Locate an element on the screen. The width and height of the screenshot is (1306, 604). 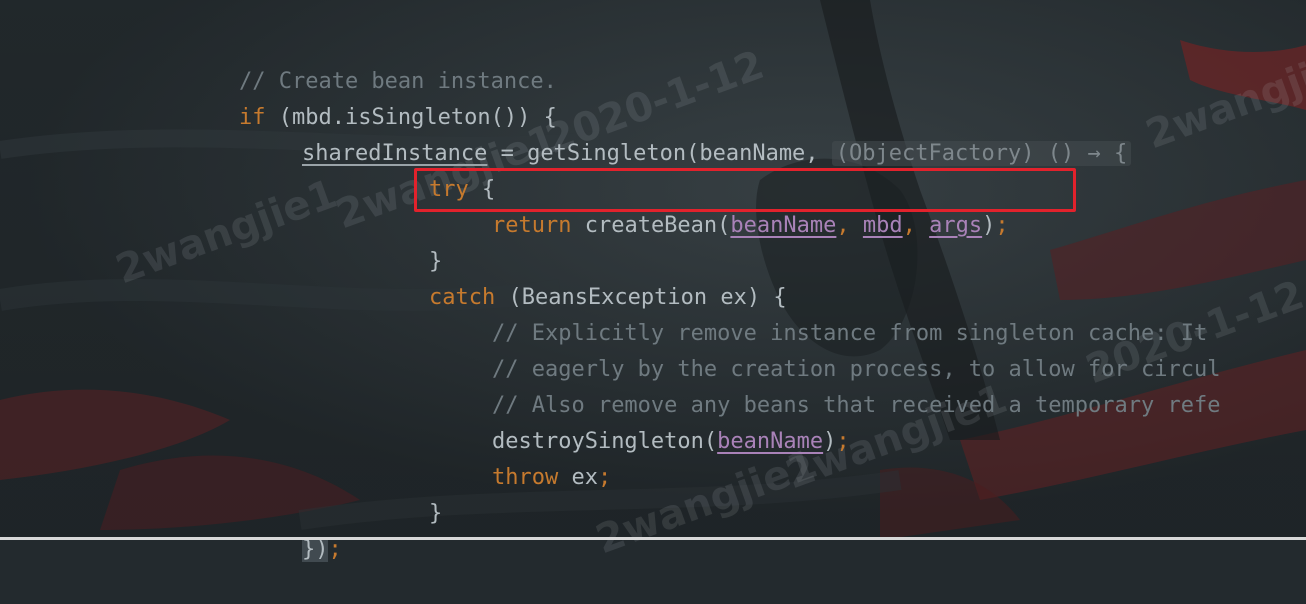
highlight-annotation-box is located at coordinates (745, 190).